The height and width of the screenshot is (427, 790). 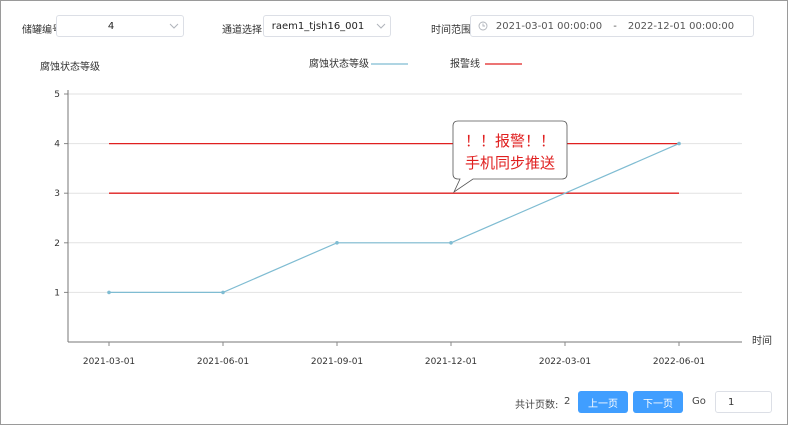 What do you see at coordinates (762, 340) in the screenshot?
I see `x-axis-title: 时间` at bounding box center [762, 340].